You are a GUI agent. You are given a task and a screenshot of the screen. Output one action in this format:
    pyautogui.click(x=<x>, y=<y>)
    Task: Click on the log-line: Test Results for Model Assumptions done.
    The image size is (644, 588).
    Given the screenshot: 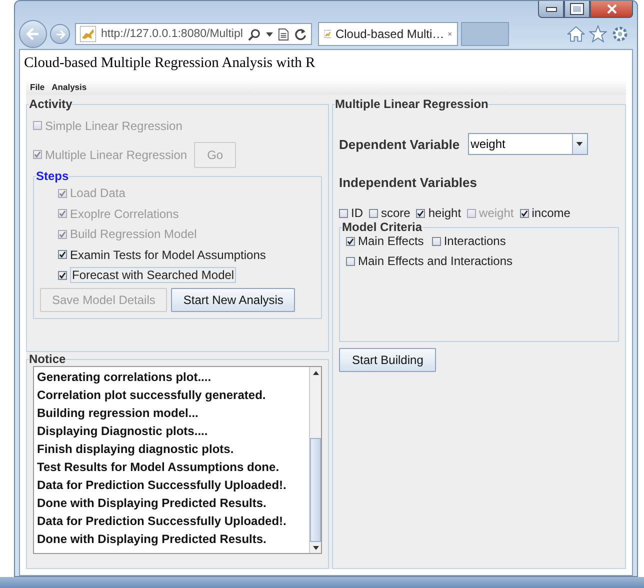 What is the action you would take?
    pyautogui.click(x=158, y=467)
    